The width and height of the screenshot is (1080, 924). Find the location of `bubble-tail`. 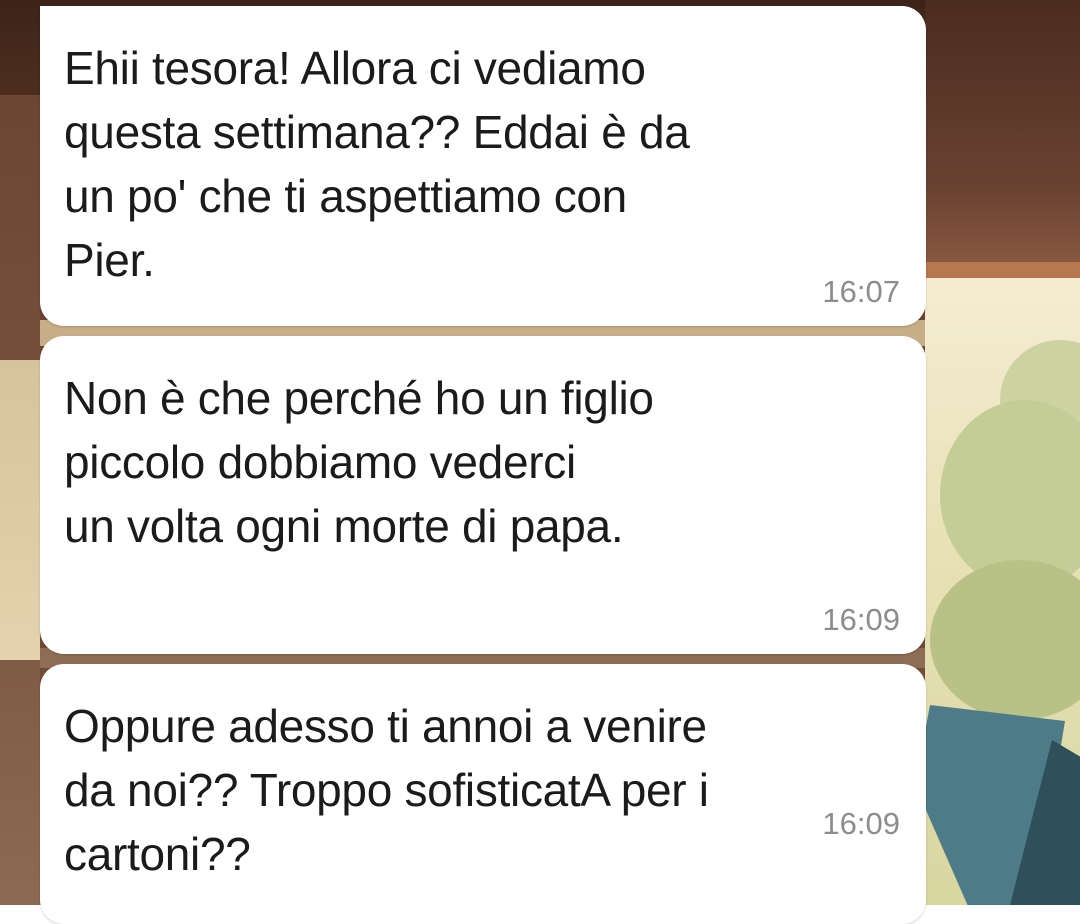

bubble-tail is located at coordinates (71, 25).